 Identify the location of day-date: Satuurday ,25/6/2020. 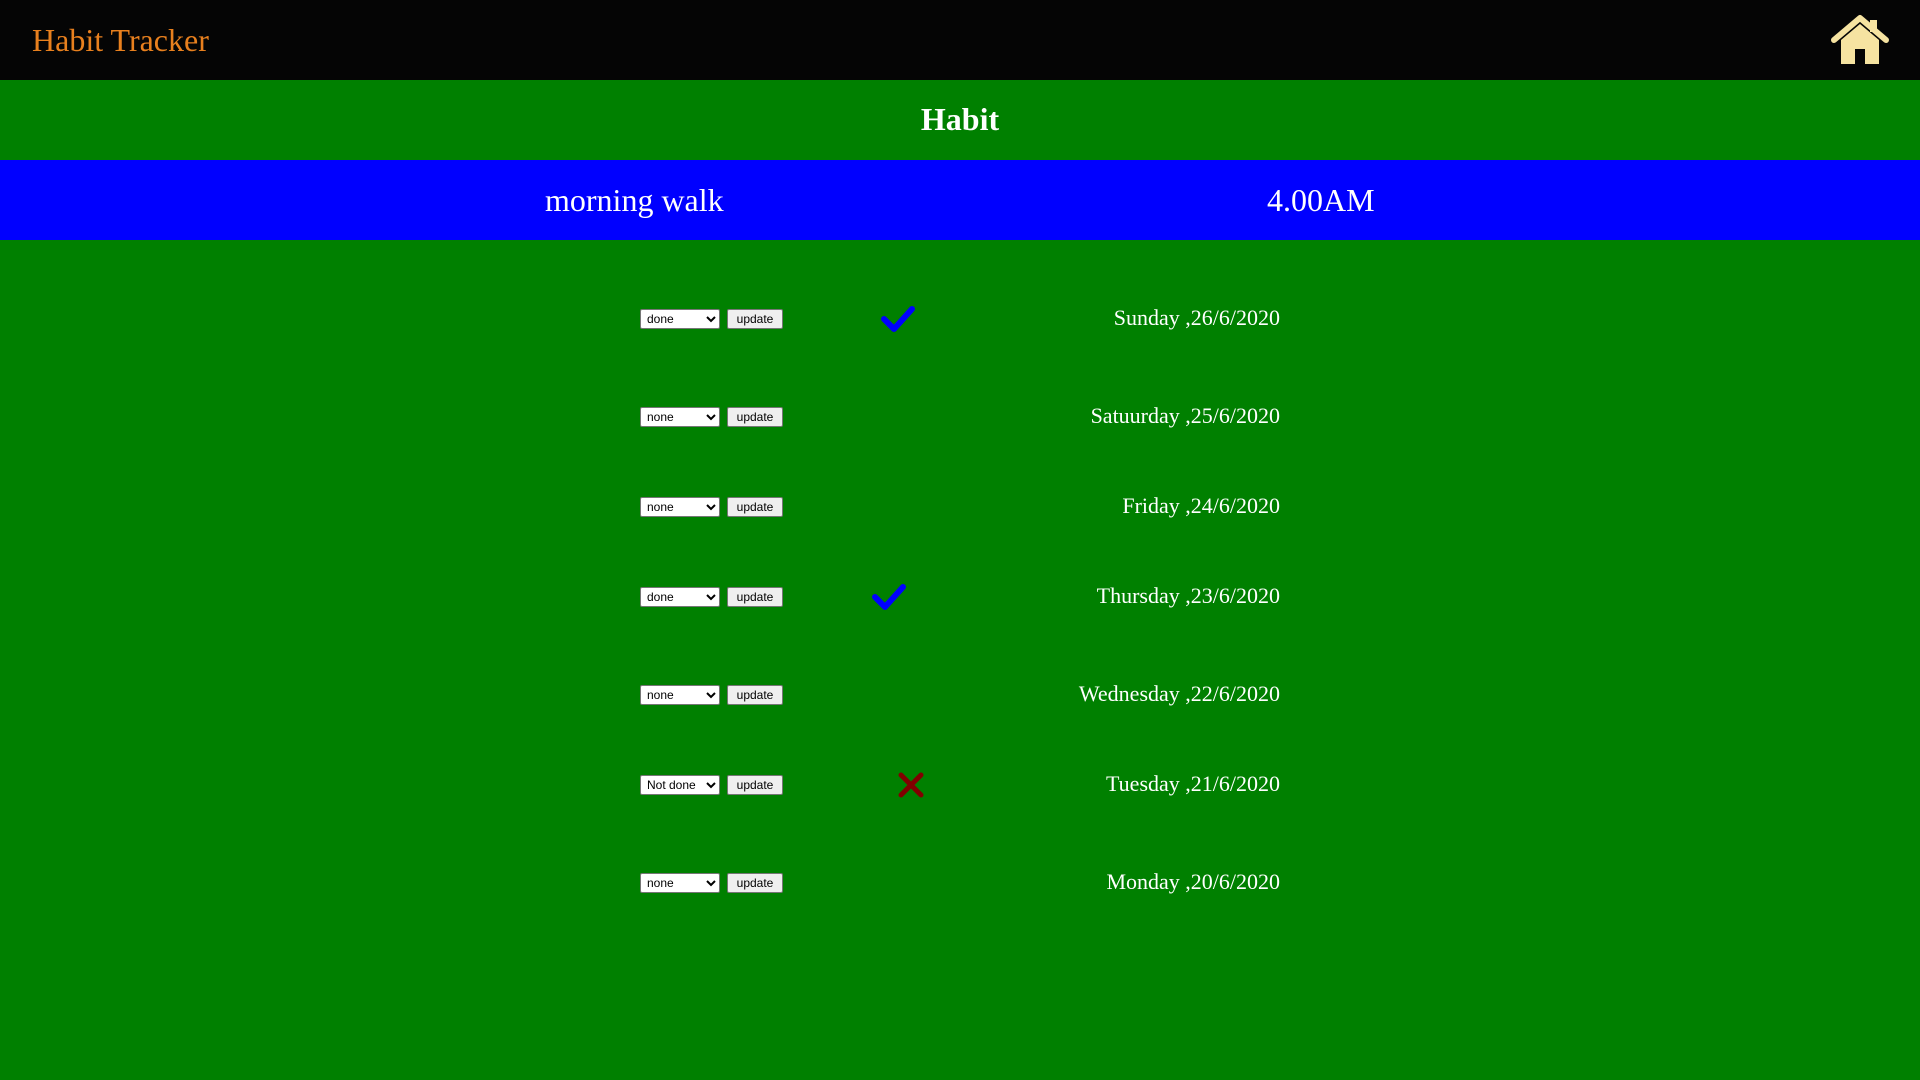
(1185, 415).